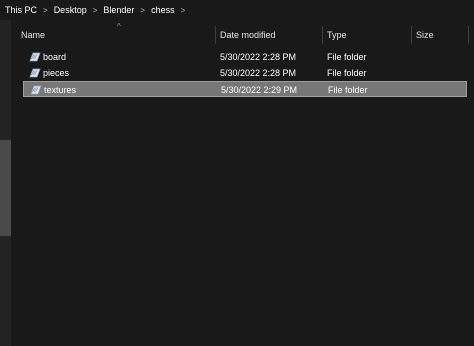  I want to click on column-header-row: Name ^ Date modified Type Size, so click(245, 35).